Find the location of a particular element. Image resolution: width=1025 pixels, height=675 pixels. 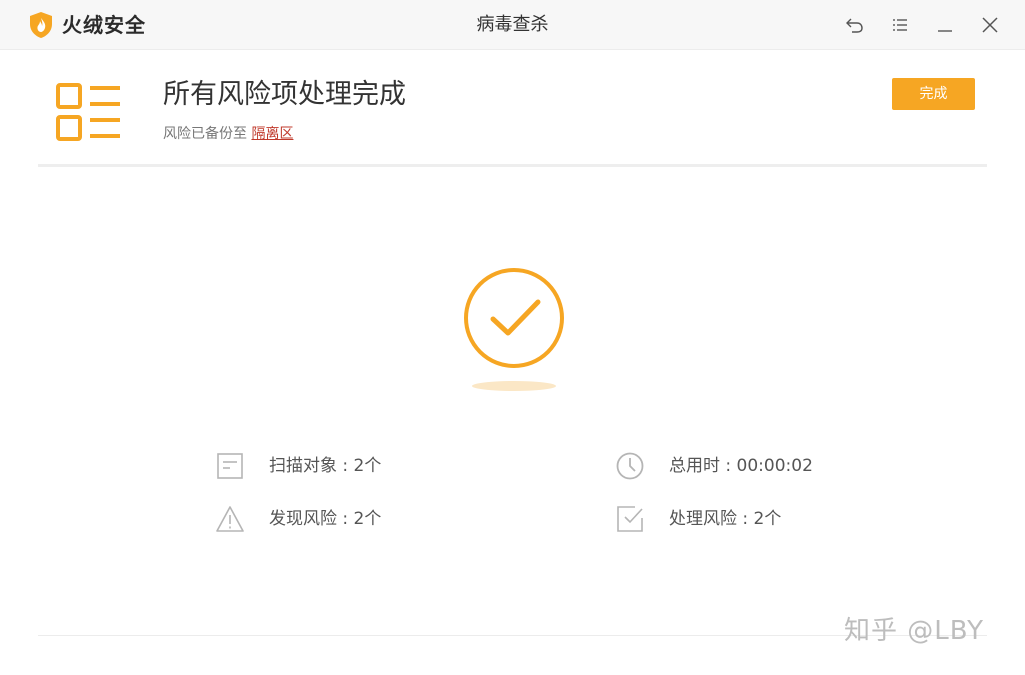

title-bar: 火绒安全 病毒查杀 is located at coordinates (512, 25).